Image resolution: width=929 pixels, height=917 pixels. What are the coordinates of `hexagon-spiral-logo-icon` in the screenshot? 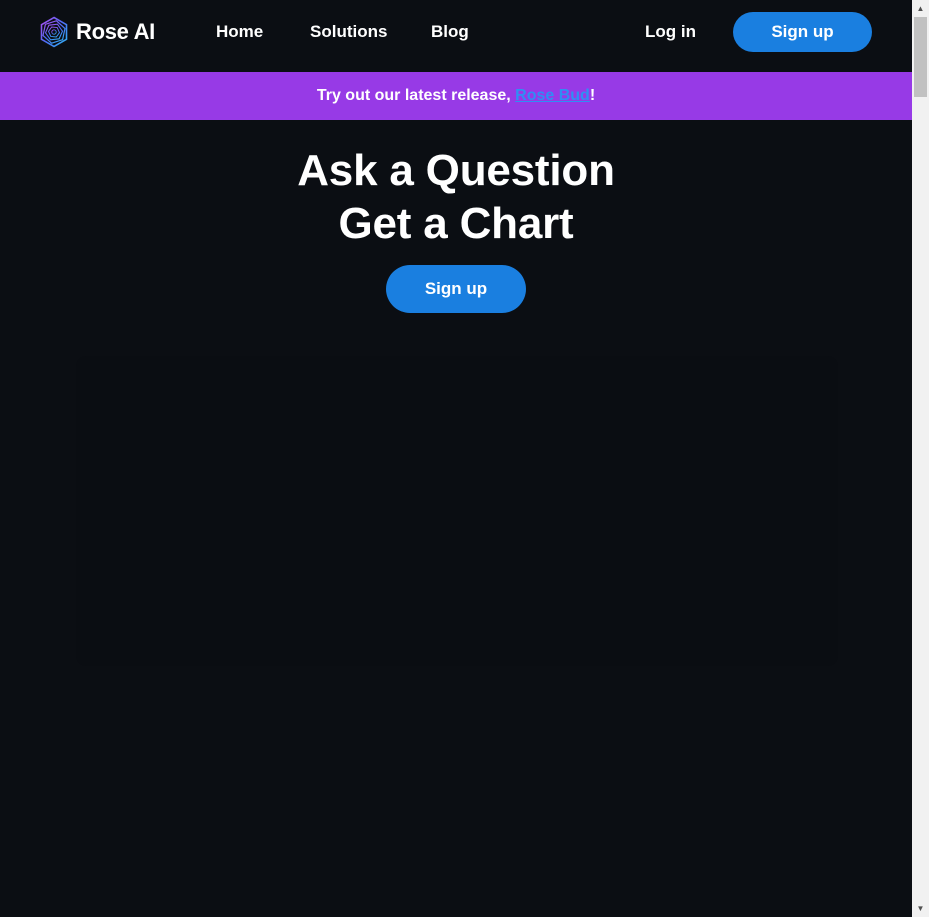 It's located at (54, 32).